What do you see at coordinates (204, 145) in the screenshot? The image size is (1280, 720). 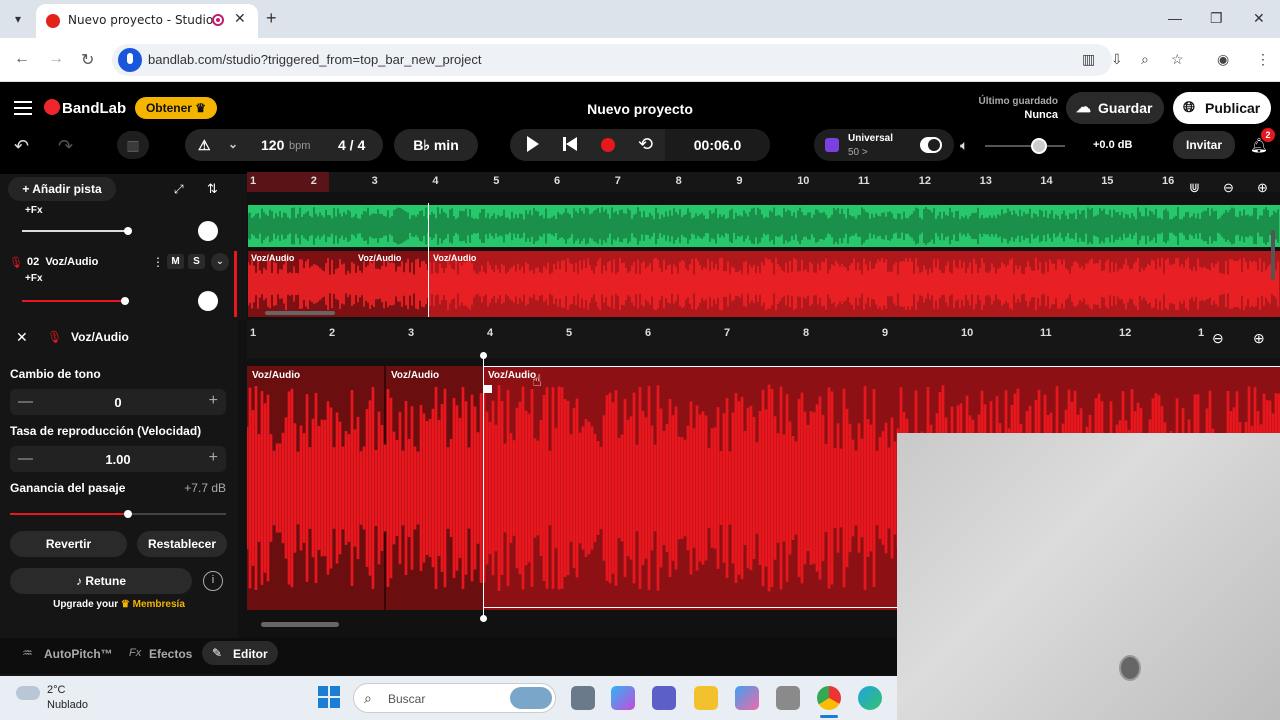 I see `metronome-icon: ⚠︎` at bounding box center [204, 145].